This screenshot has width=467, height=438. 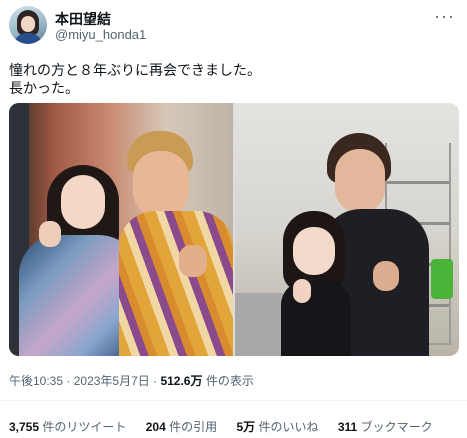 I want to click on avatar-face, so click(x=28, y=24).